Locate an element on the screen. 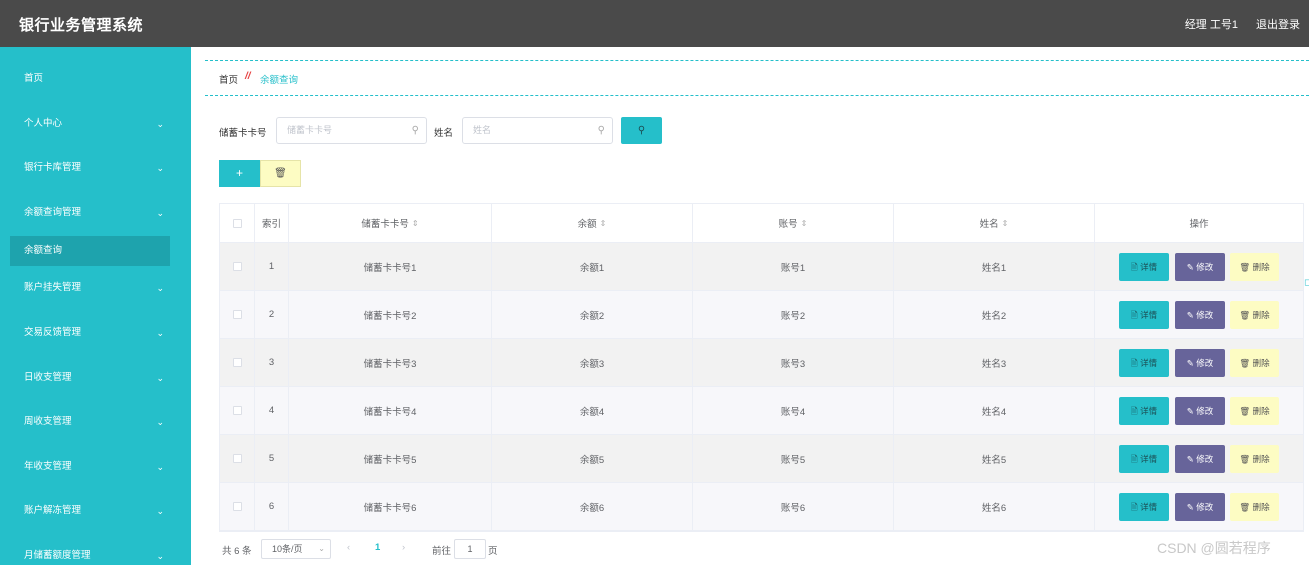 The width and height of the screenshot is (1309, 565). cell-actions: 🗎 详情 ✎ 修改 🗑 删除 is located at coordinates (1199, 458).